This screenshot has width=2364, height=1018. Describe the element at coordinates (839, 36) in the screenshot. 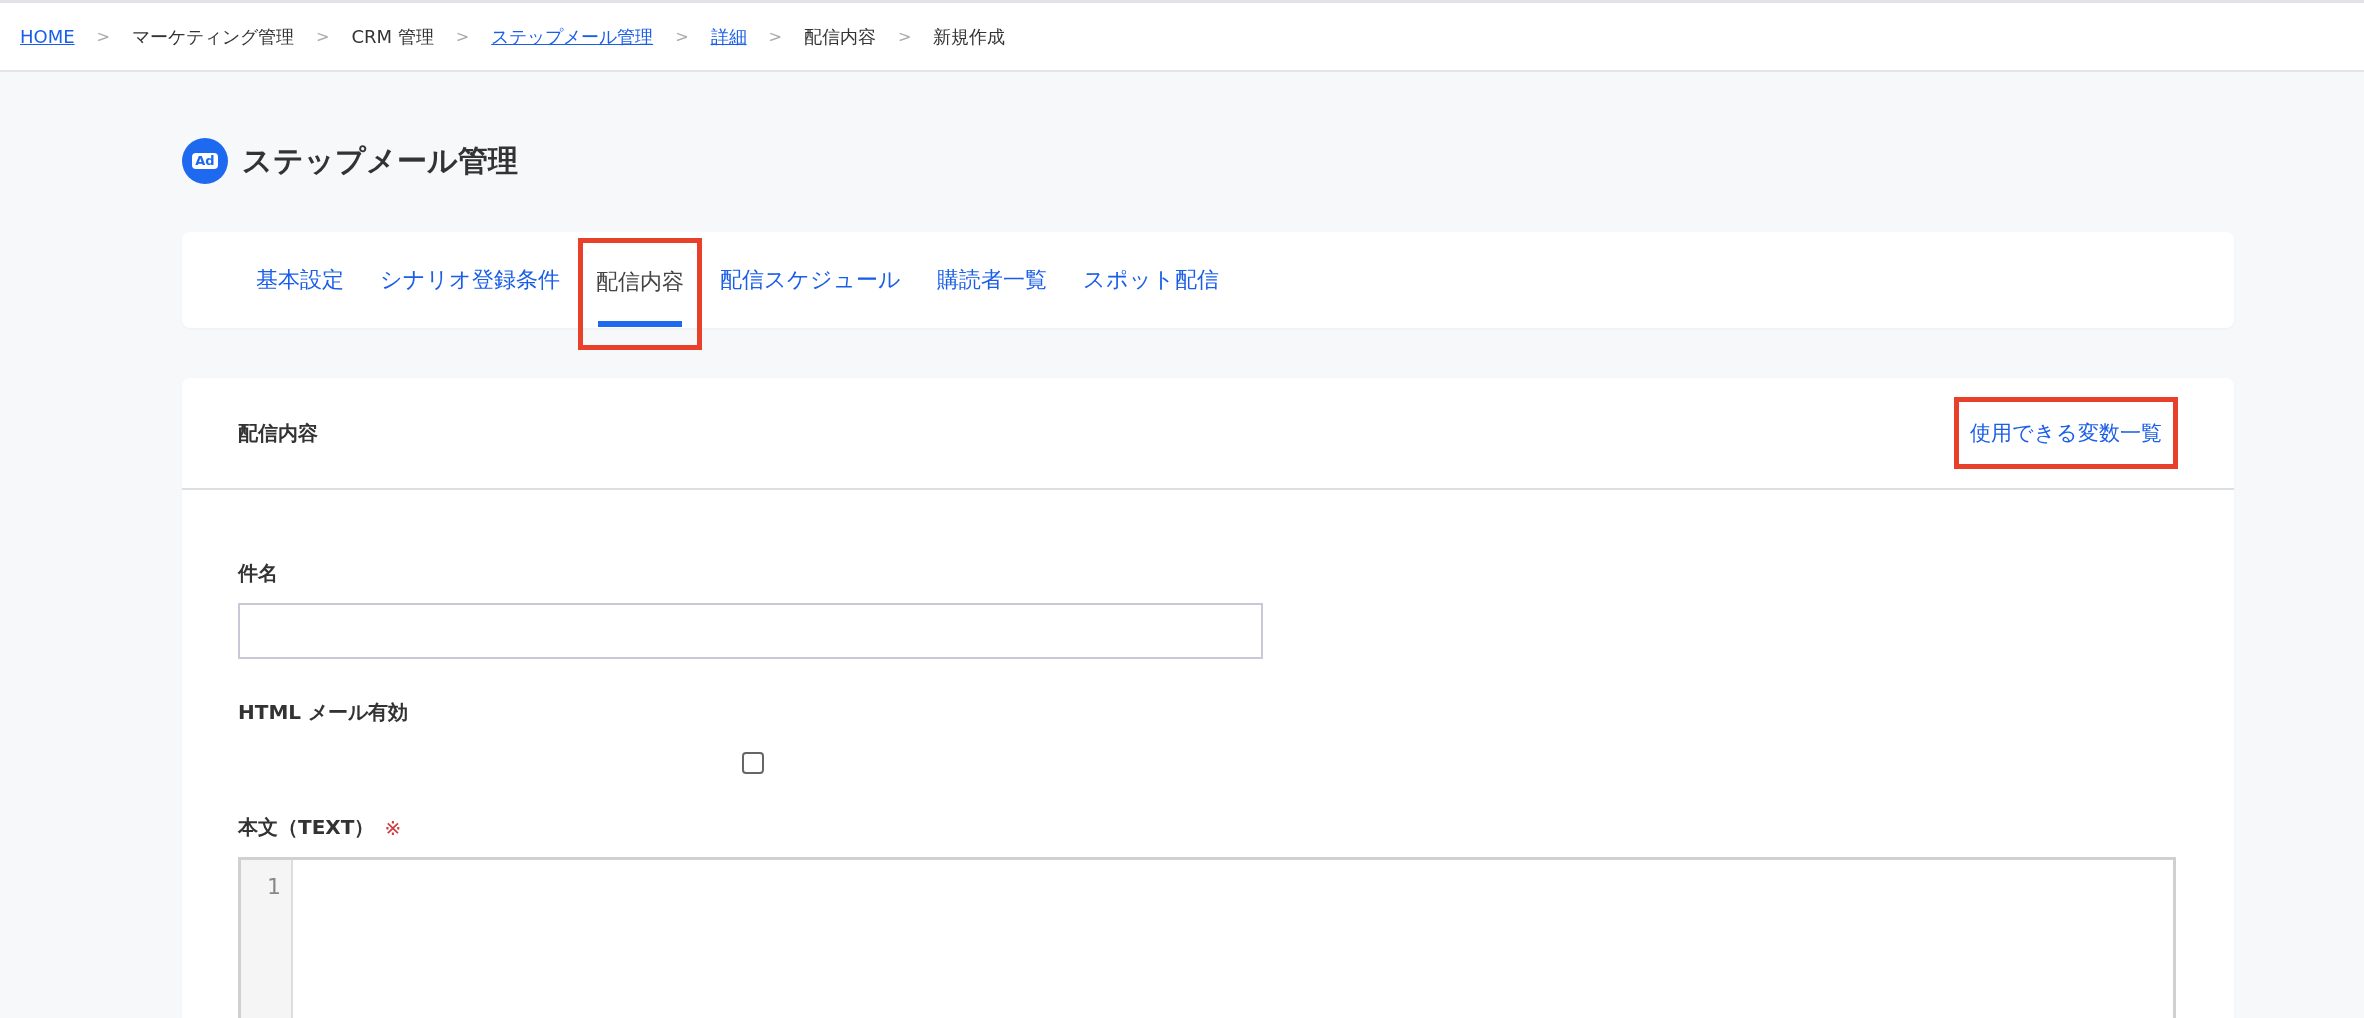

I see `breadcrumb-item: 配信内容` at that location.